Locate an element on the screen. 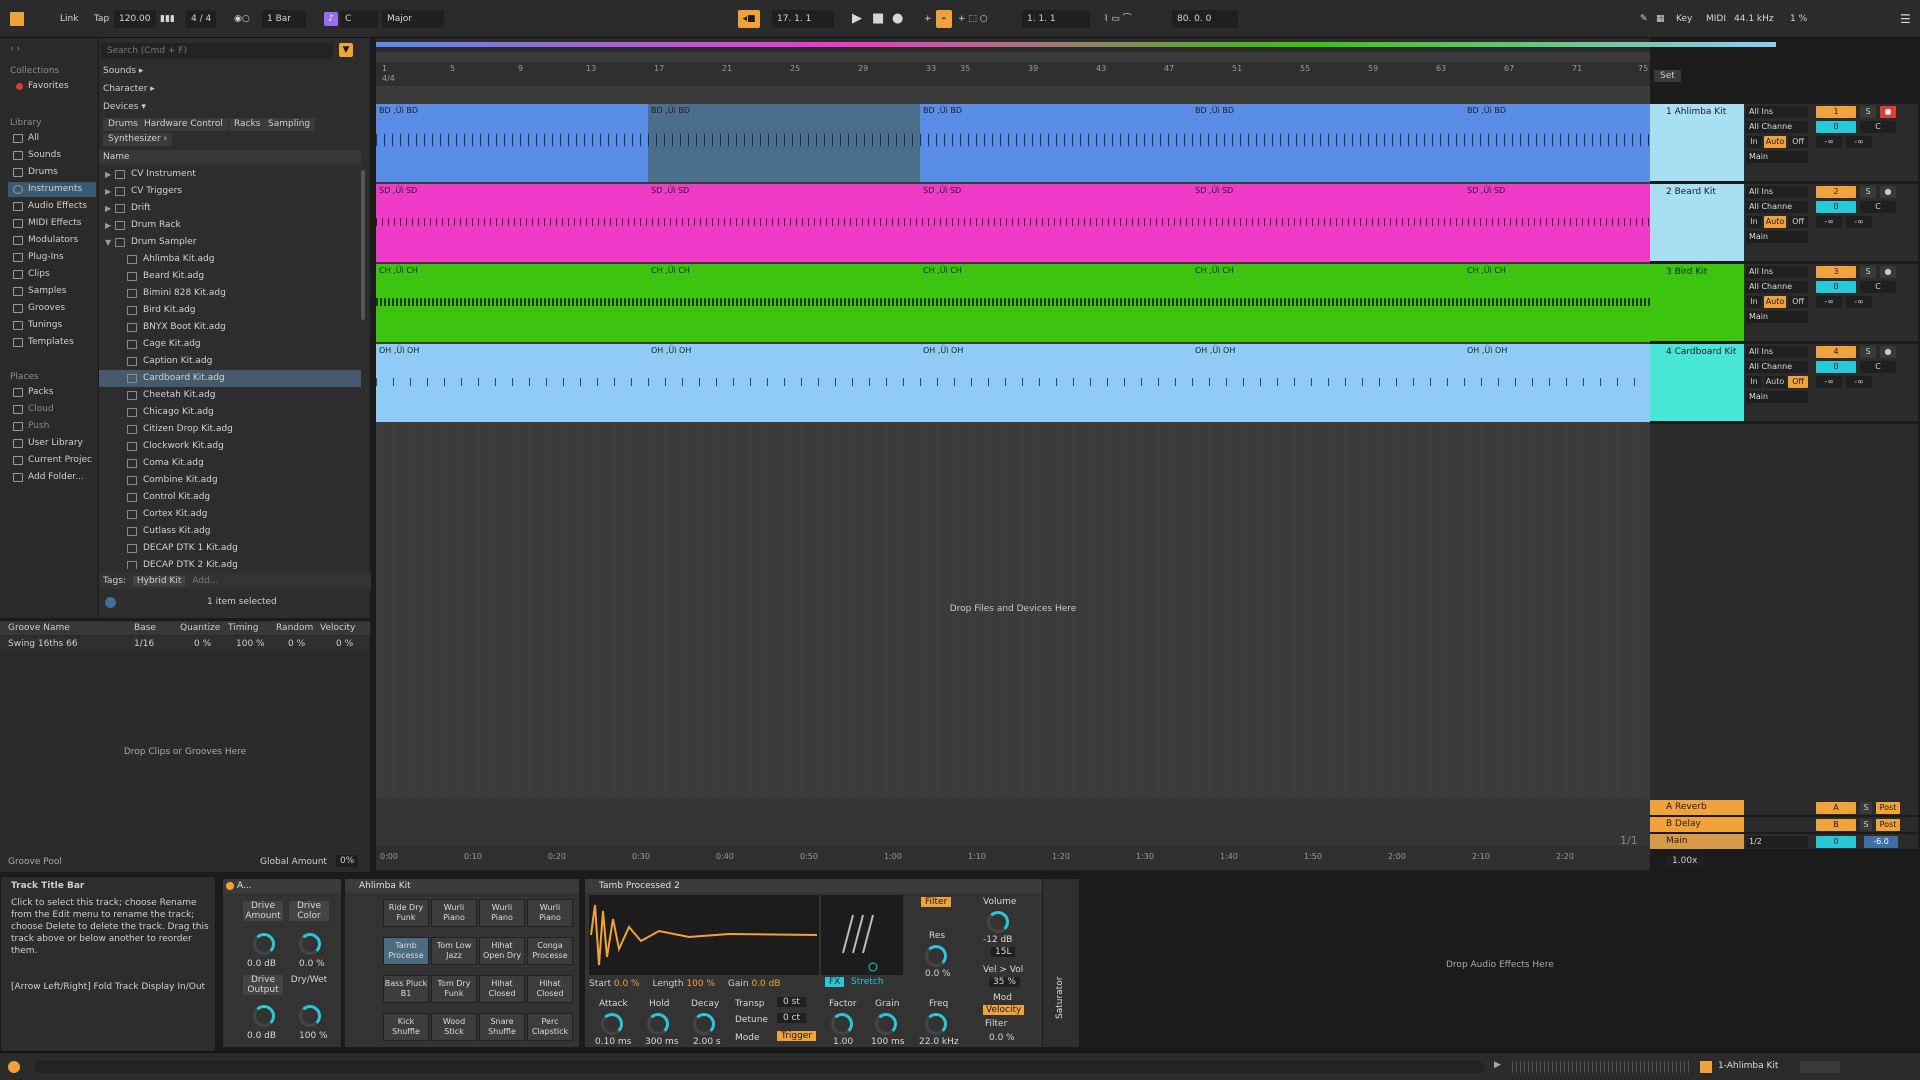  list-item: Cortex Kit.adg is located at coordinates (230, 514).